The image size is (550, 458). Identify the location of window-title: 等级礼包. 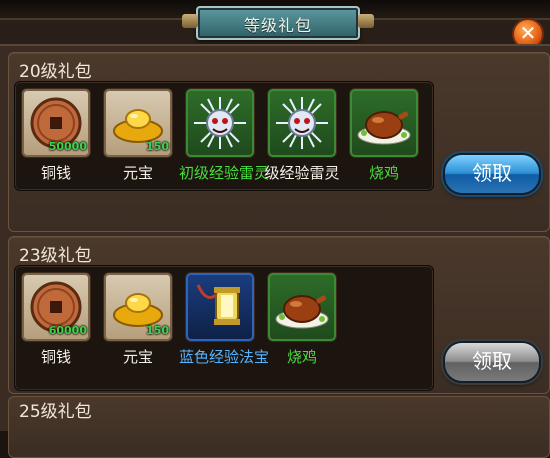
(277, 25).